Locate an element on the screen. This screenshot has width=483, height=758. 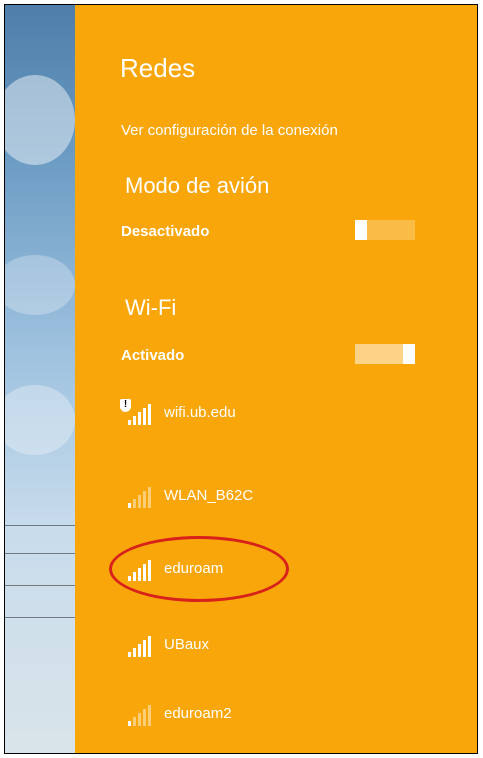
wifi-toggle is located at coordinates (385, 354).